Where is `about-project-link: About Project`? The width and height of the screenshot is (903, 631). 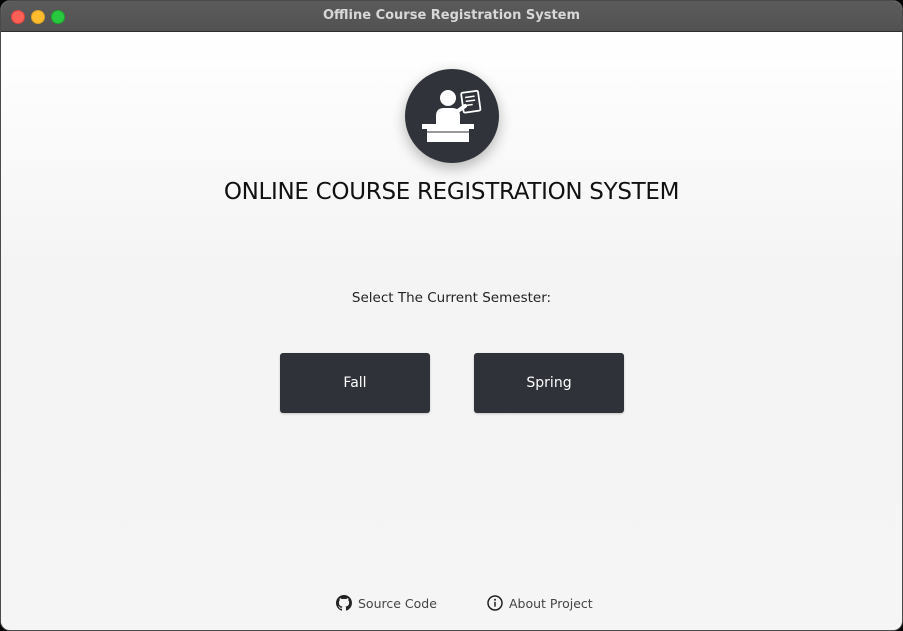
about-project-link: About Project is located at coordinates (540, 603).